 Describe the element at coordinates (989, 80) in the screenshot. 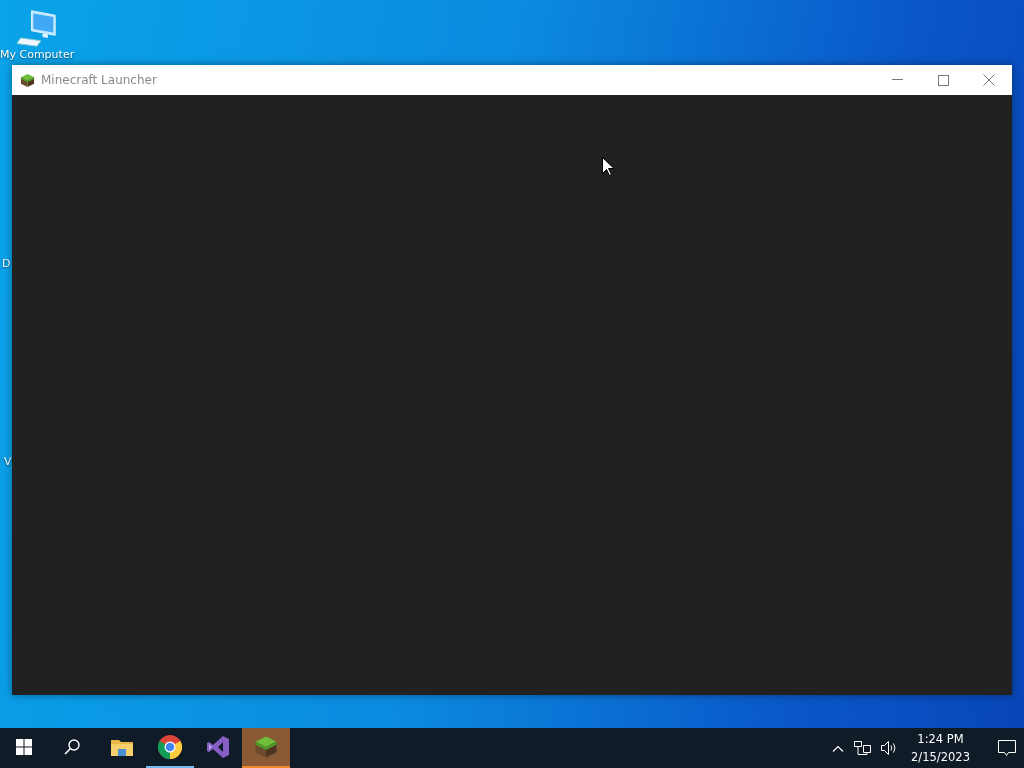

I see `close-icon` at that location.